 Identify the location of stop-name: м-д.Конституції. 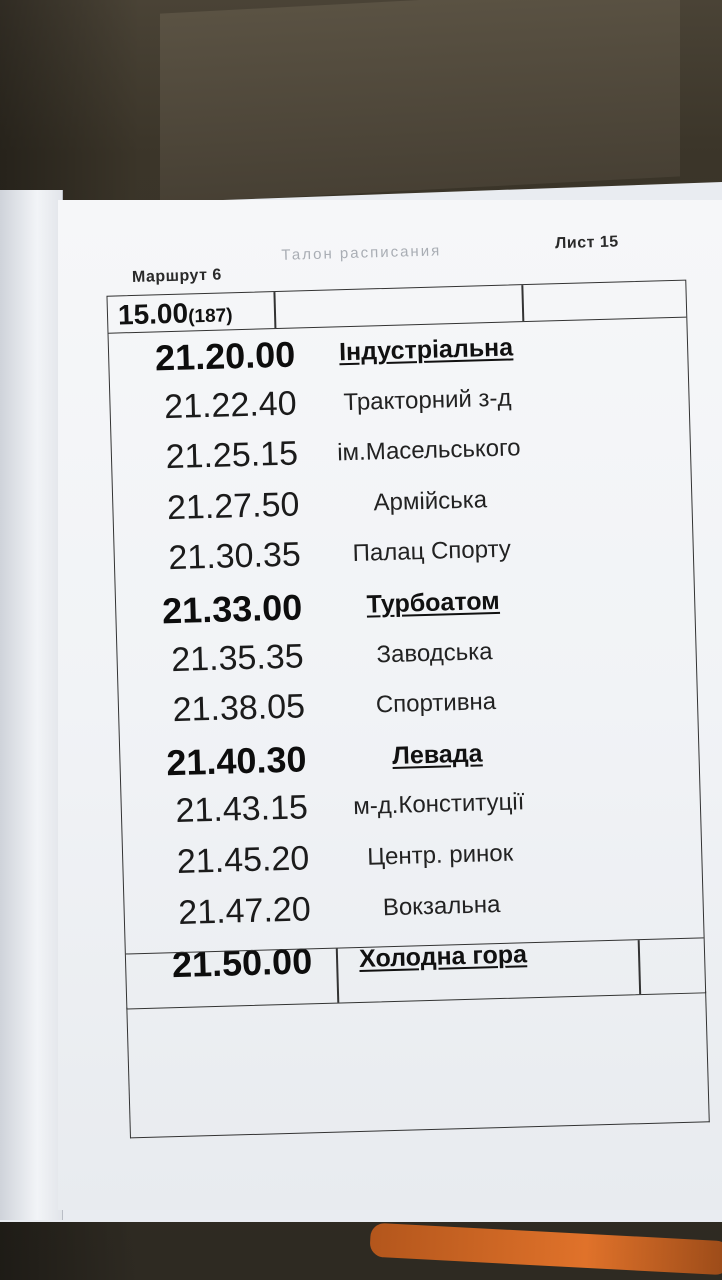
(438, 804).